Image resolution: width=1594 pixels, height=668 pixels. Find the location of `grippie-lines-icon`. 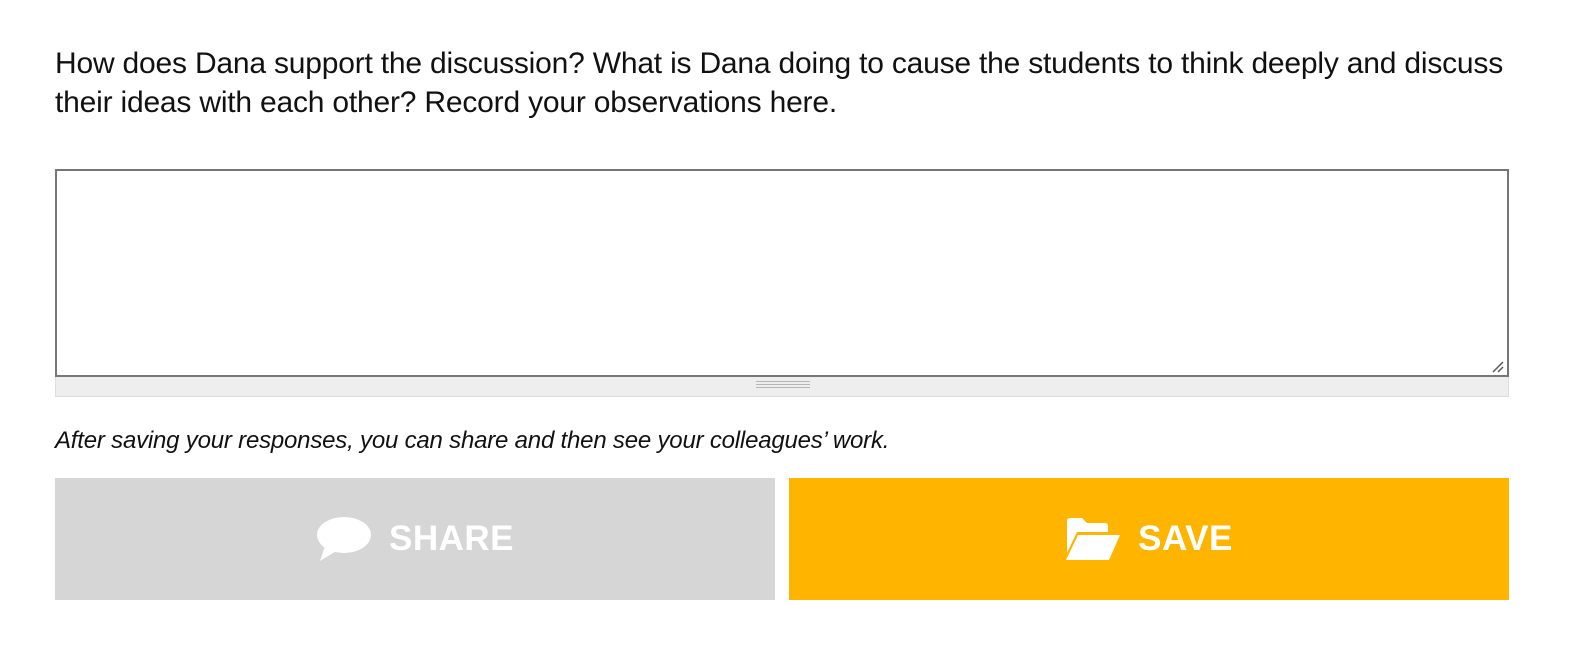

grippie-lines-icon is located at coordinates (783, 386).